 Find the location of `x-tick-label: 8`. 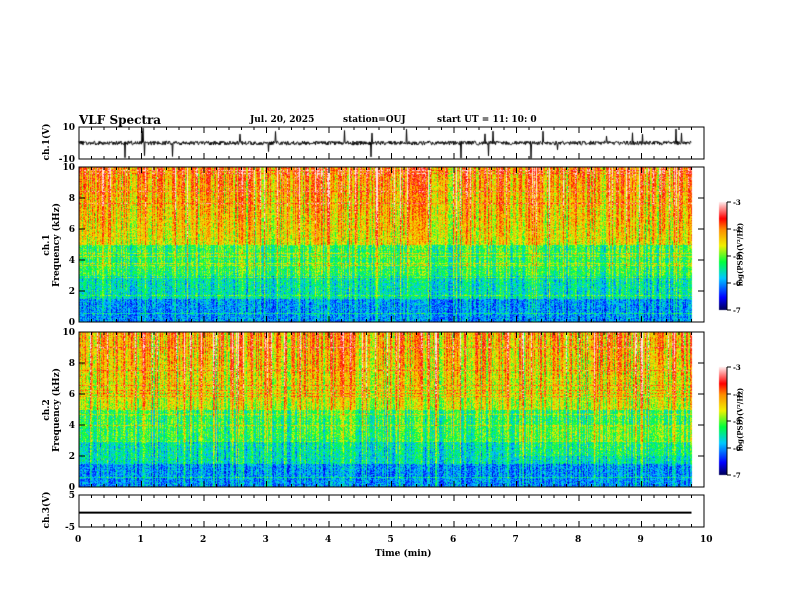

x-tick-label: 8 is located at coordinates (578, 540).